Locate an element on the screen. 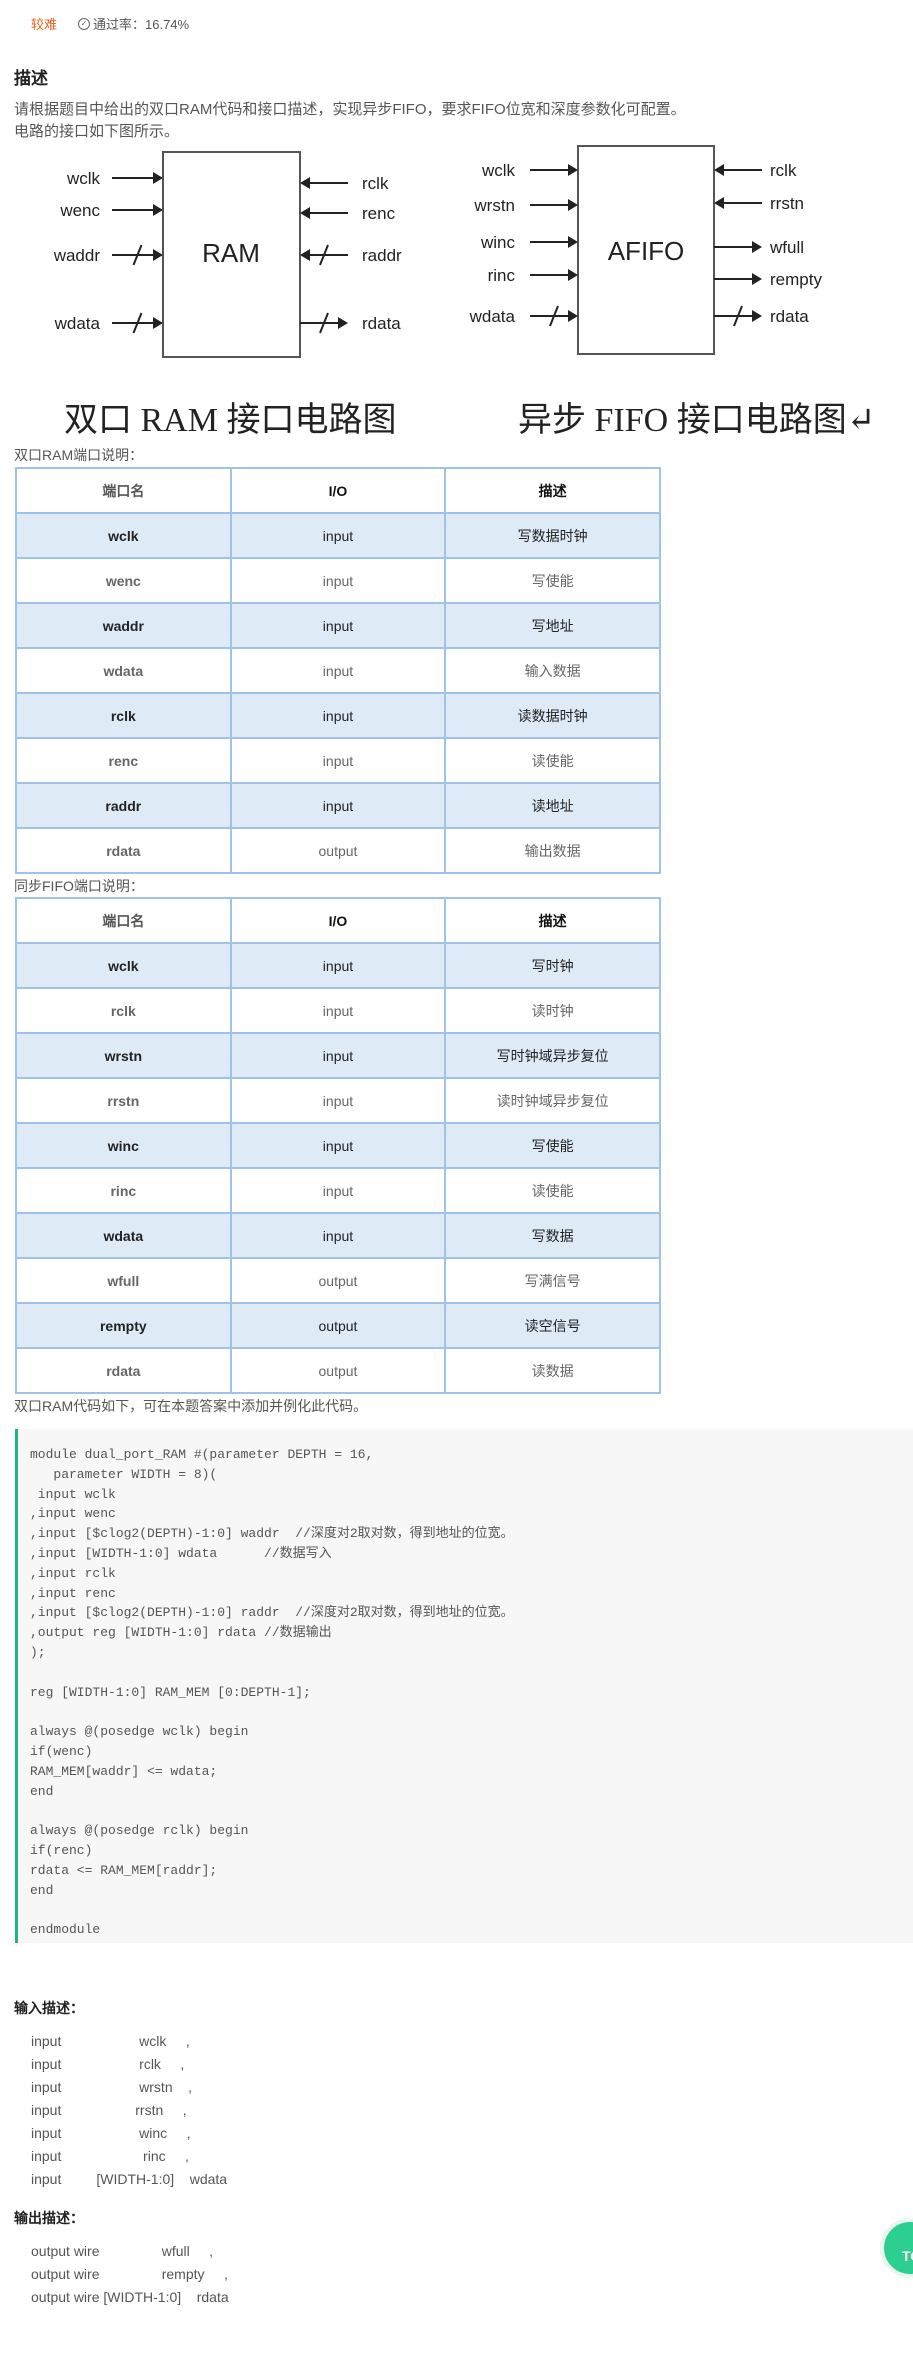 The width and height of the screenshot is (913, 2359). table-cell: 输出数据 is located at coordinates (552, 850).